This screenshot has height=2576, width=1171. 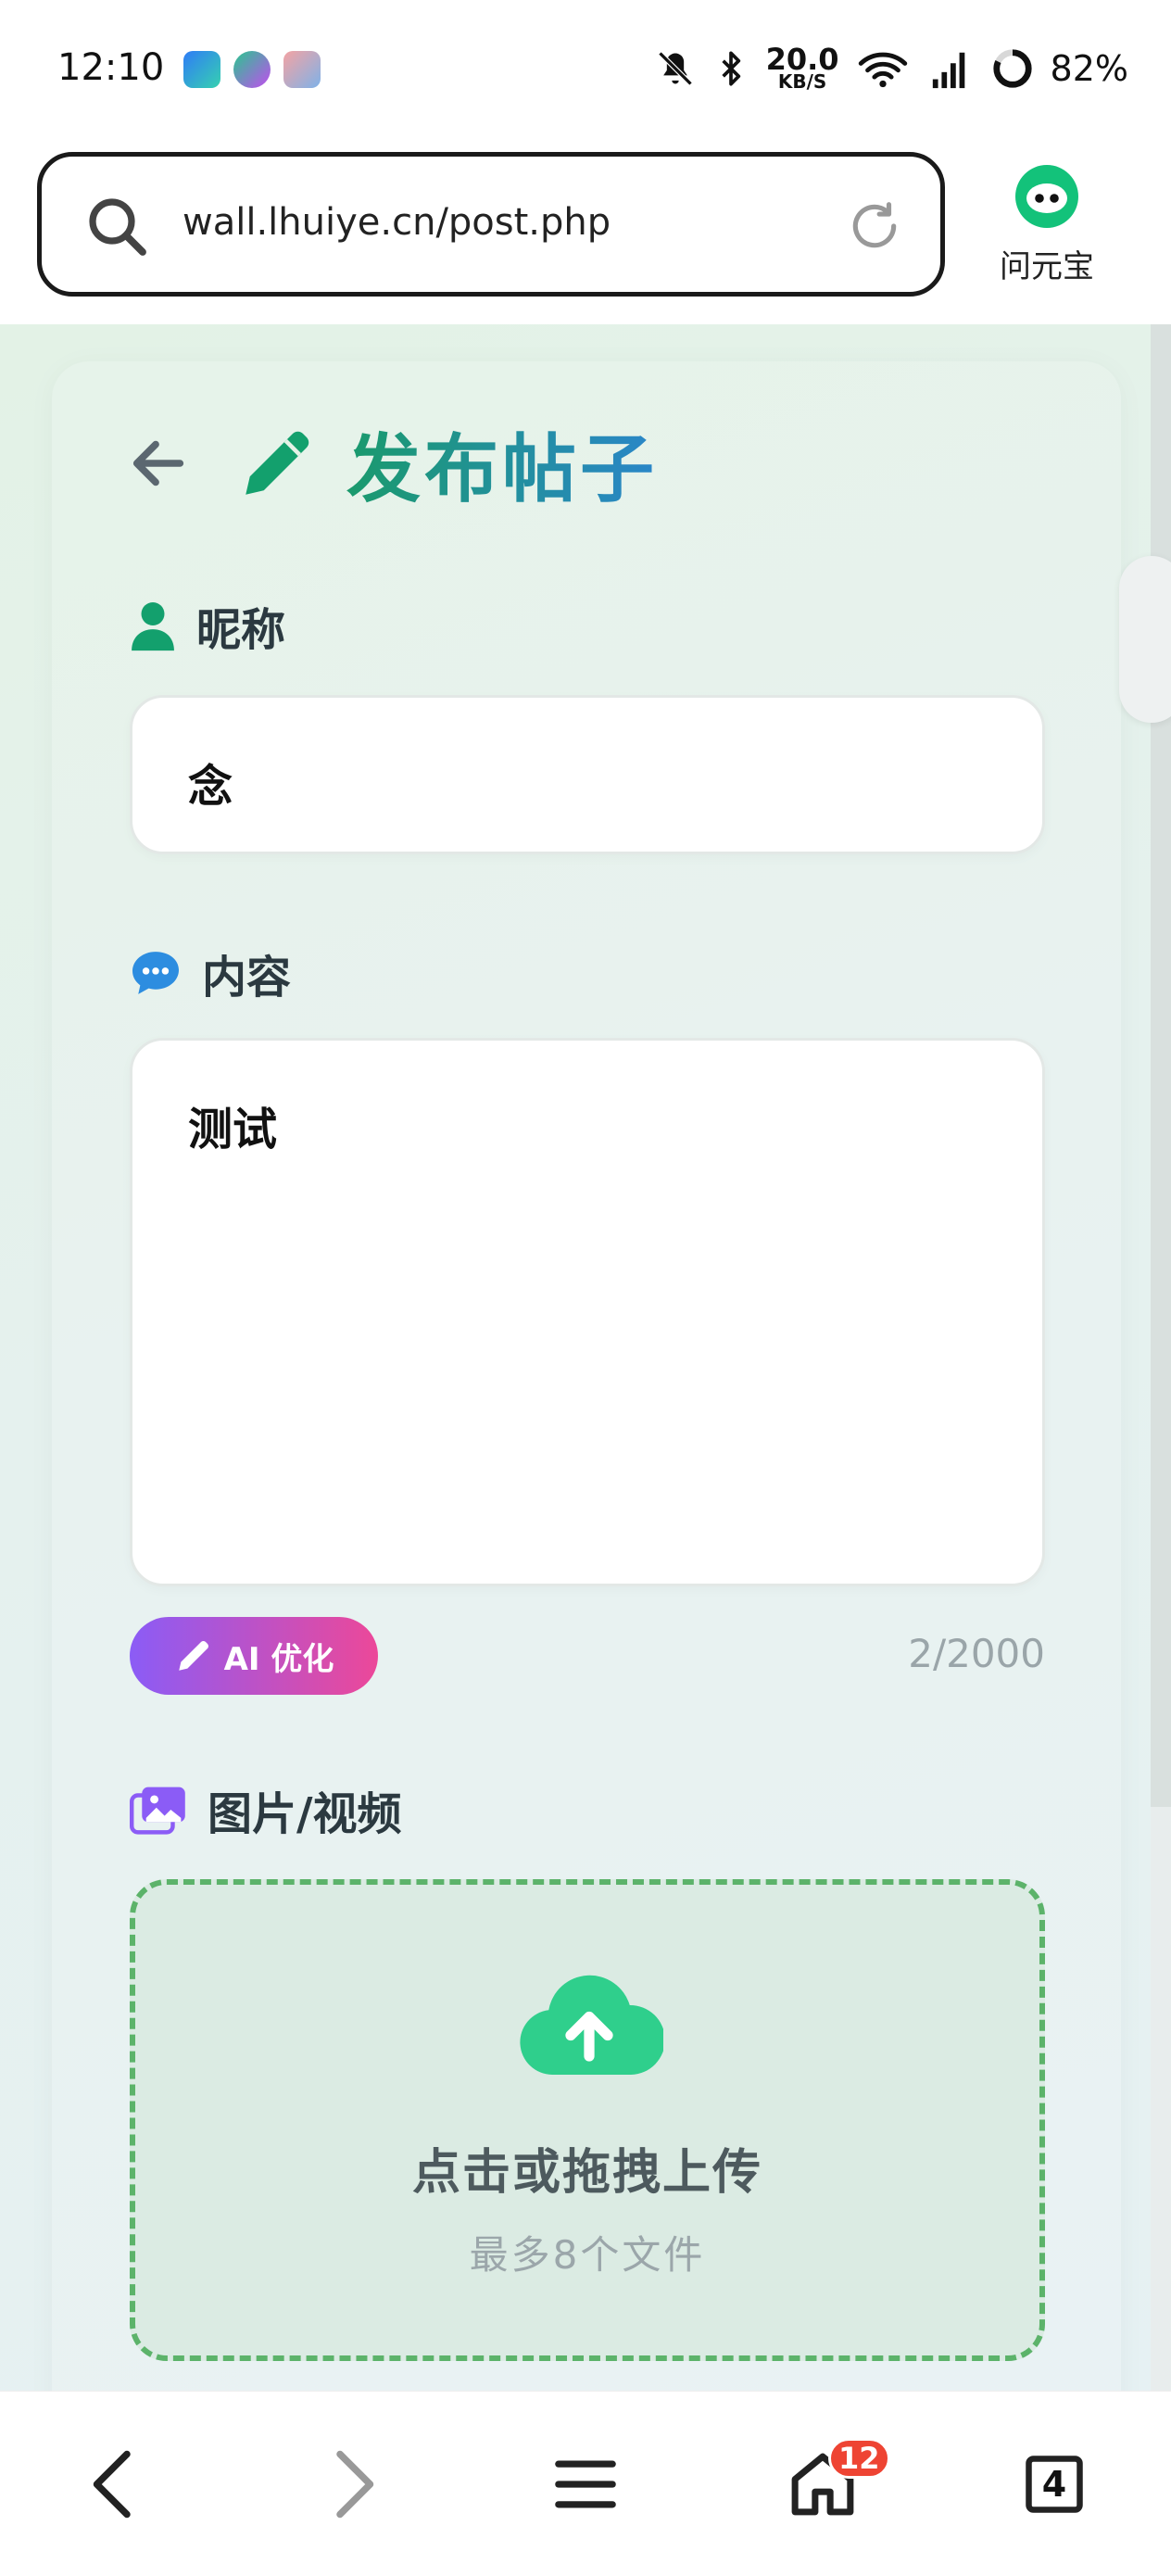 I want to click on assistant-button: 问元宝, so click(x=1047, y=224).